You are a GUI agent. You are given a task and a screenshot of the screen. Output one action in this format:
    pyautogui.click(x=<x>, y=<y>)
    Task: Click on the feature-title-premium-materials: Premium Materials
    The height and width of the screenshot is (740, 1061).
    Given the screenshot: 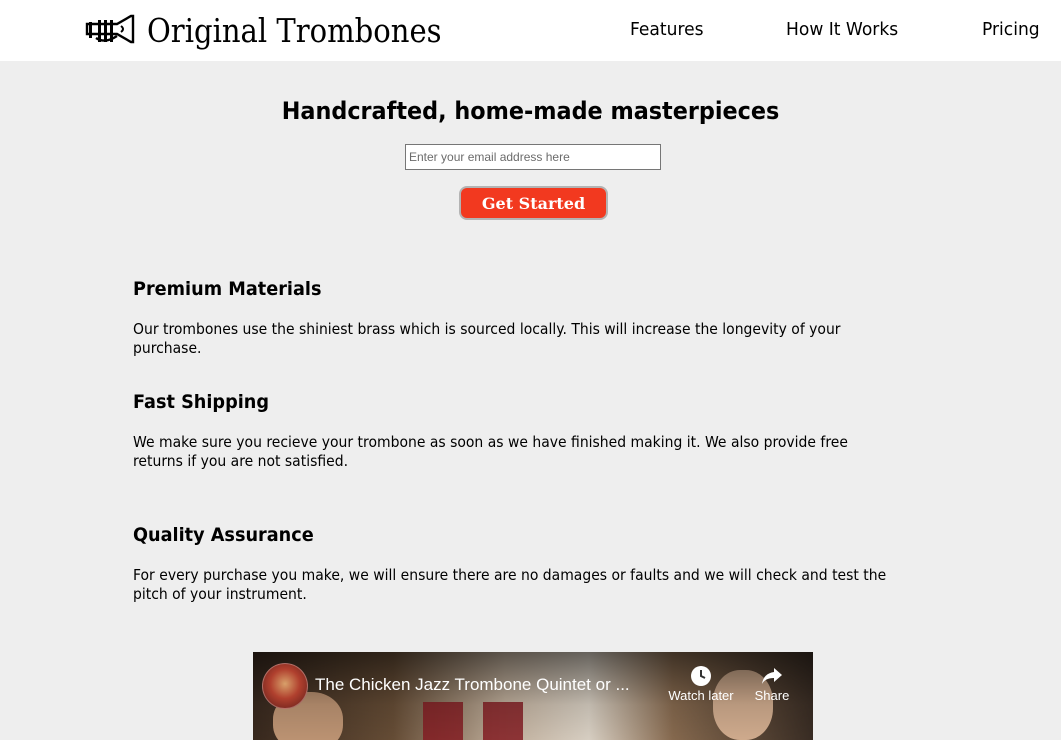 What is the action you would take?
    pyautogui.click(x=227, y=289)
    